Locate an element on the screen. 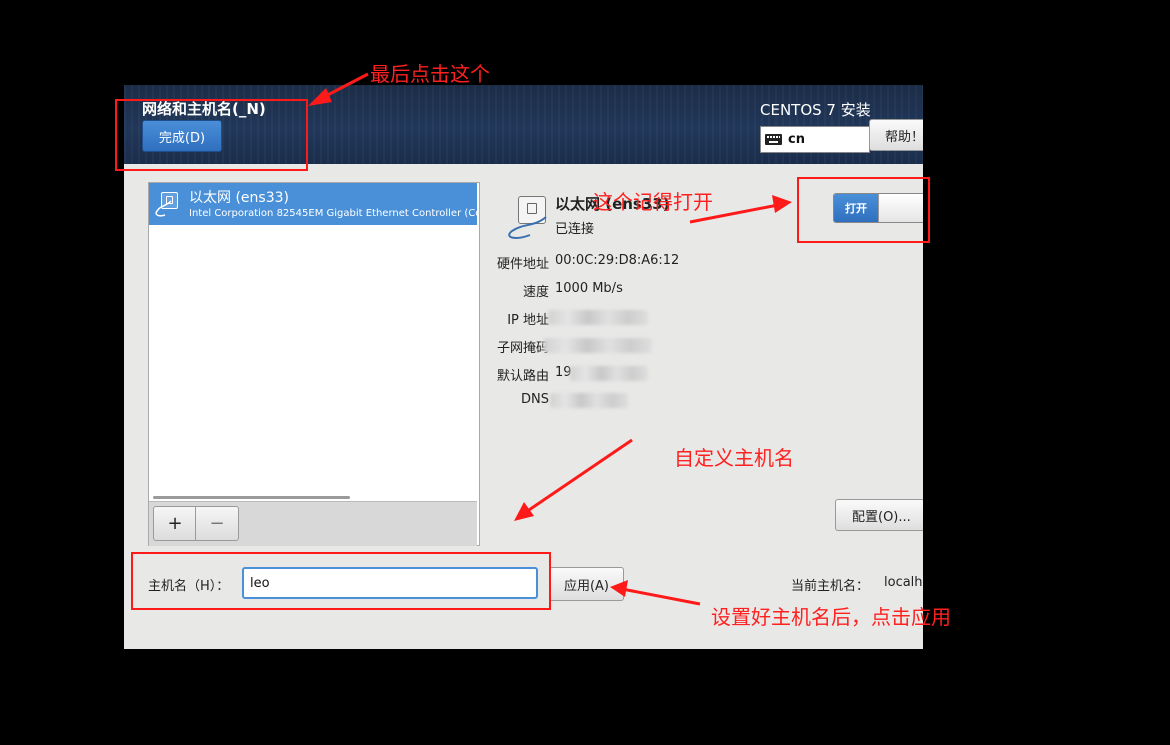 The width and height of the screenshot is (1170, 745). info-row-default-route: 默认路由 19 is located at coordinates (666, 375).